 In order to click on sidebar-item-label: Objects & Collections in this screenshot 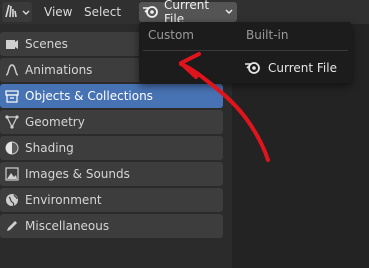, I will do `click(89, 96)`.